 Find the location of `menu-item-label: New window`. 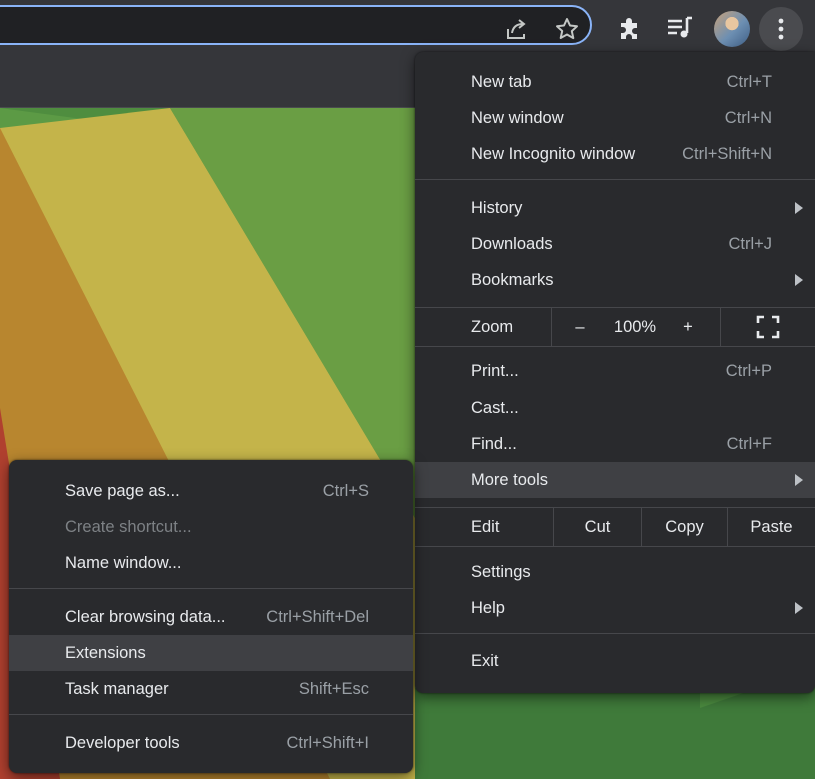

menu-item-label: New window is located at coordinates (517, 117).